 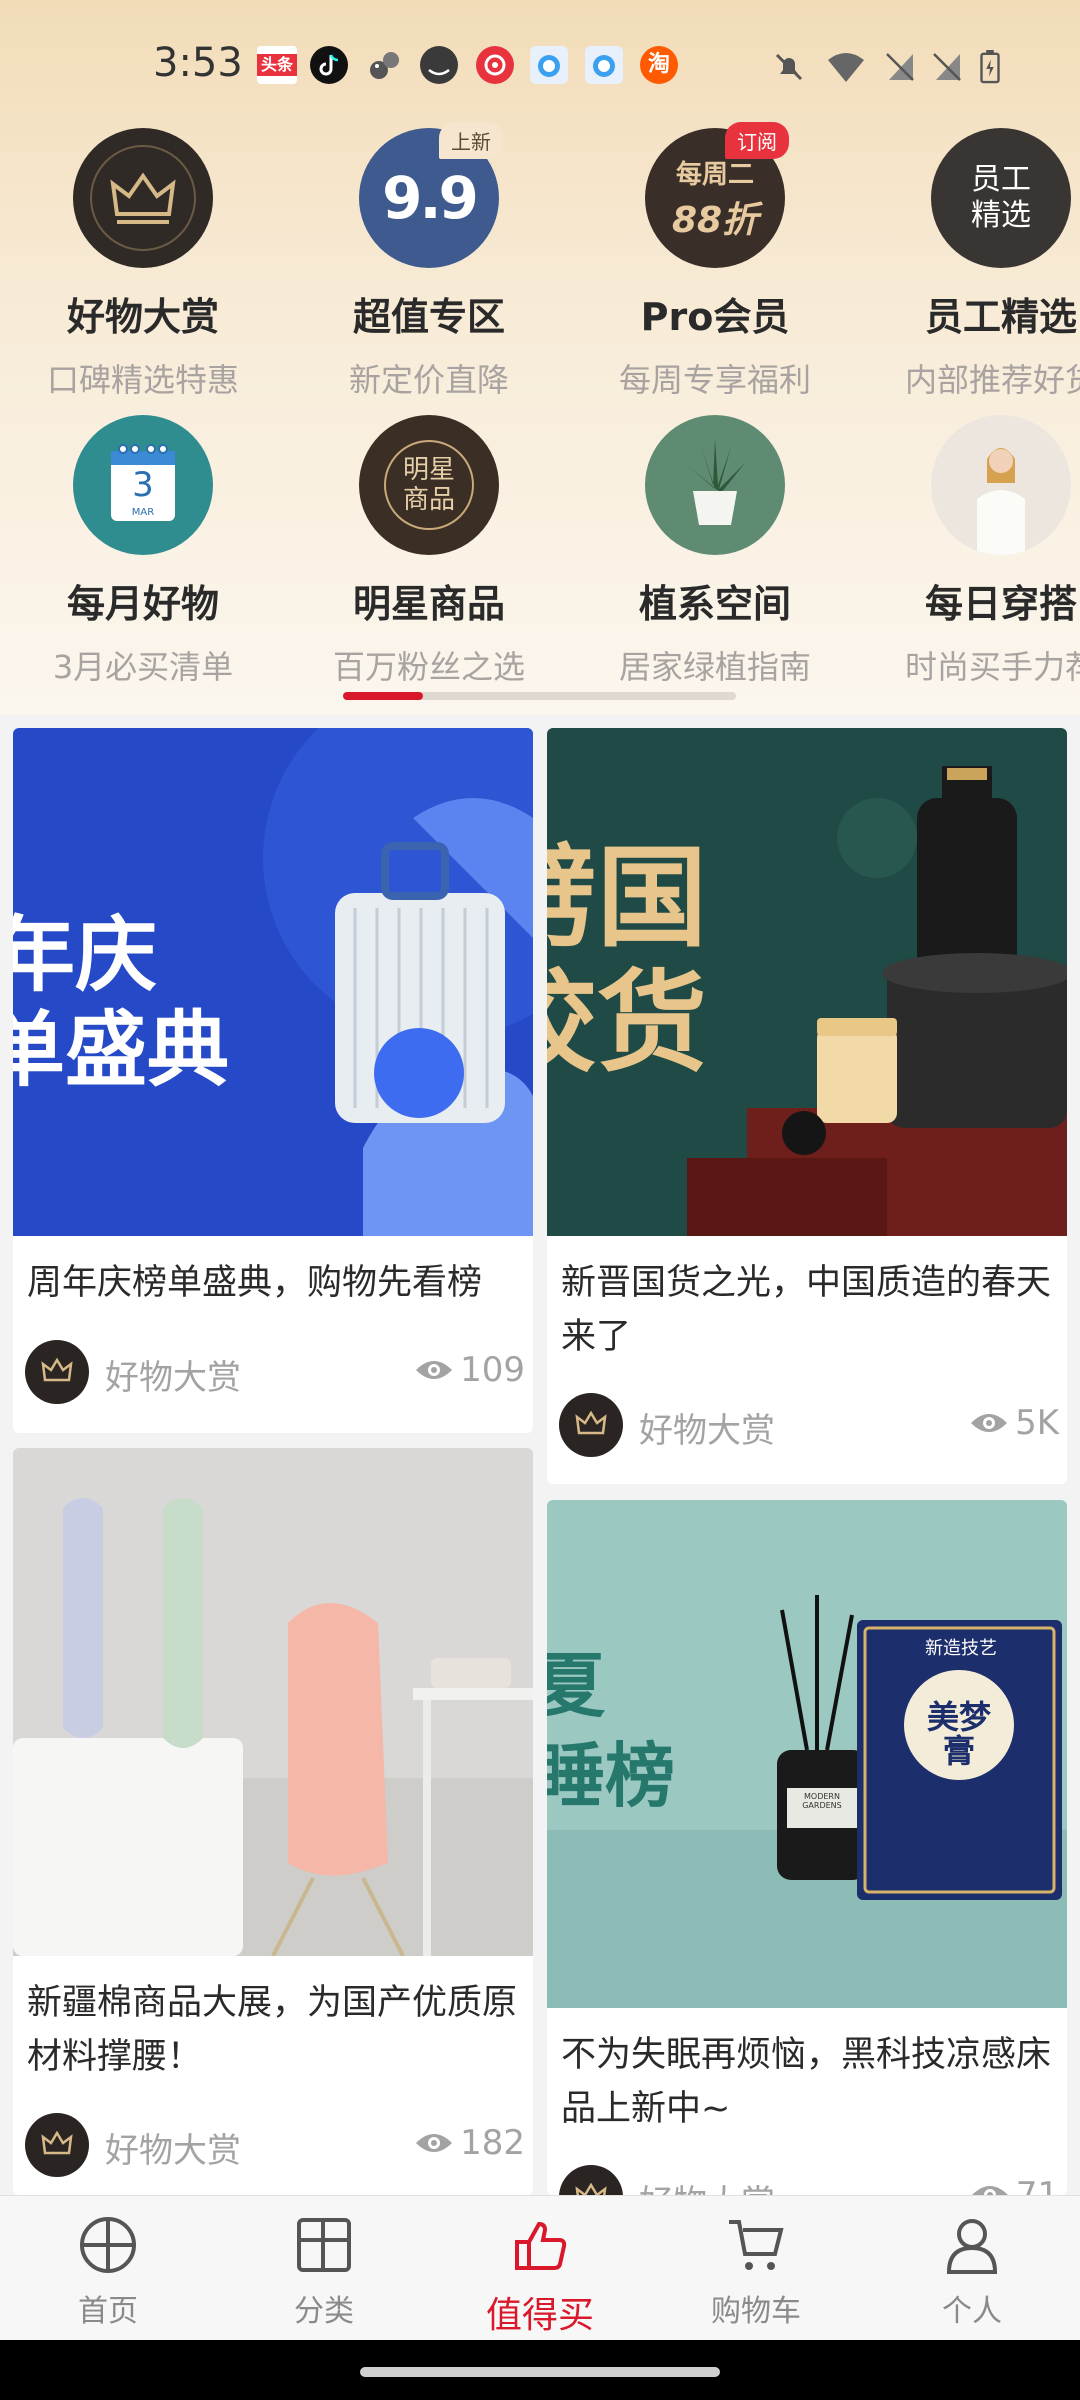 What do you see at coordinates (969, 264) in the screenshot?
I see `category-yuangong-jingxuan: 员工 精选 员工精选 内部推荐好货` at bounding box center [969, 264].